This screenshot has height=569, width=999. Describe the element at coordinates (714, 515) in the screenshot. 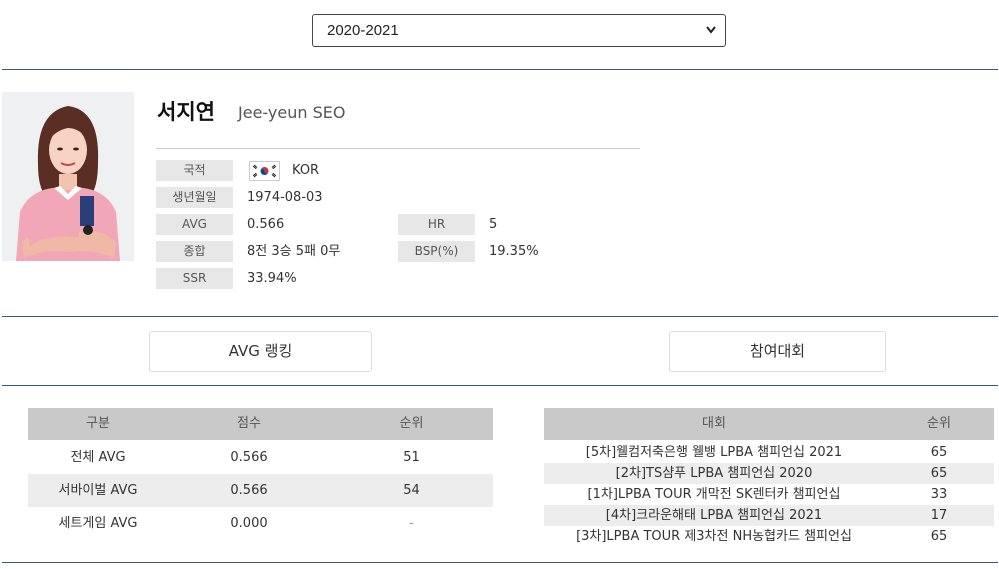

I see `tournament-name: [4차]크라운해태 LPBA 챔피언십 2021` at that location.